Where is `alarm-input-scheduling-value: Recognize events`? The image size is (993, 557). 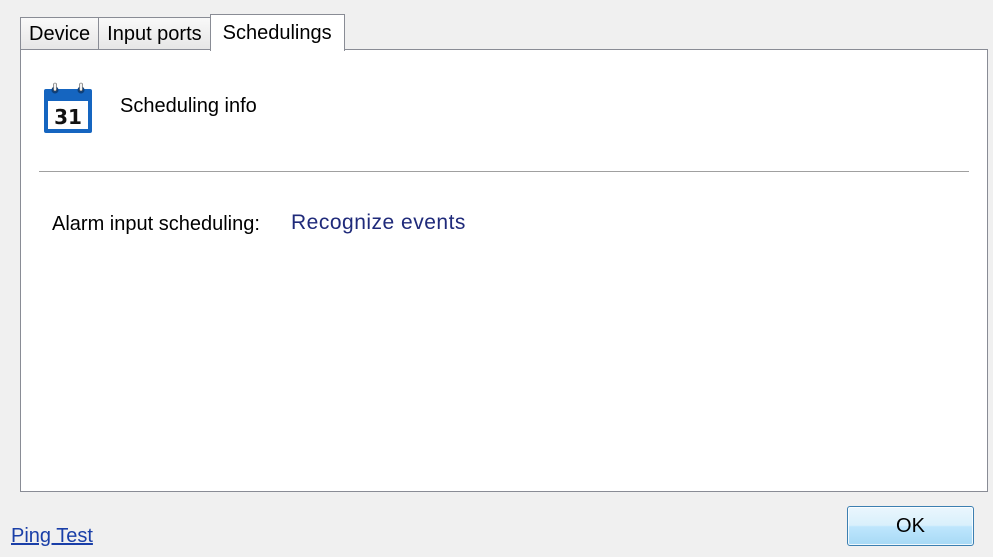 alarm-input-scheduling-value: Recognize events is located at coordinates (378, 222).